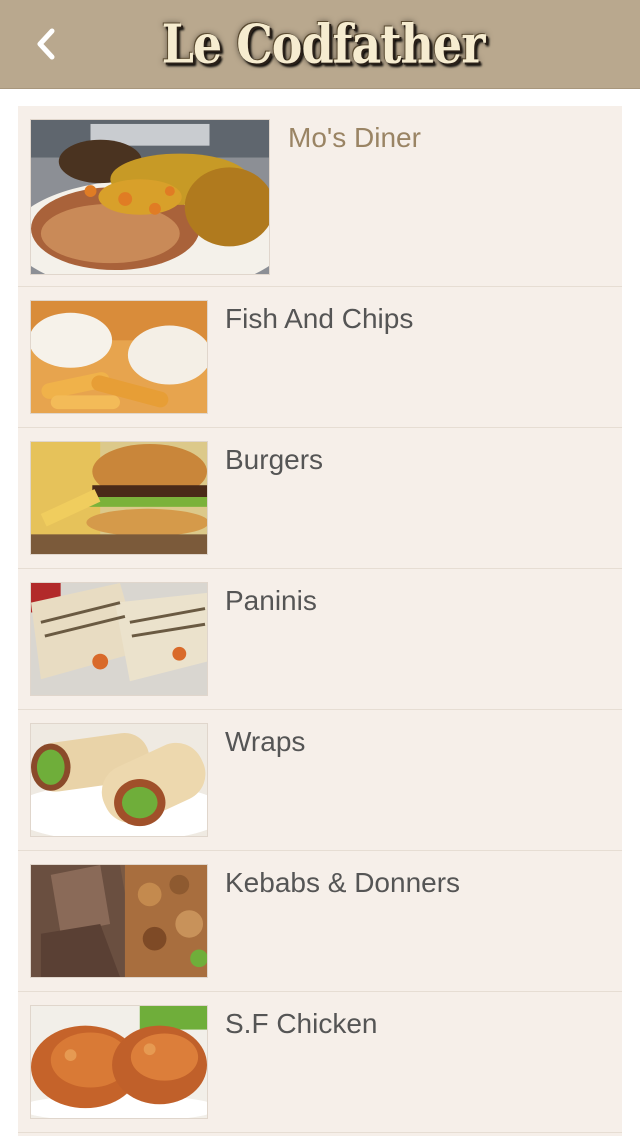 This screenshot has height=1136, width=640. Describe the element at coordinates (274, 459) in the screenshot. I see `menu-item-label: Burgers` at that location.